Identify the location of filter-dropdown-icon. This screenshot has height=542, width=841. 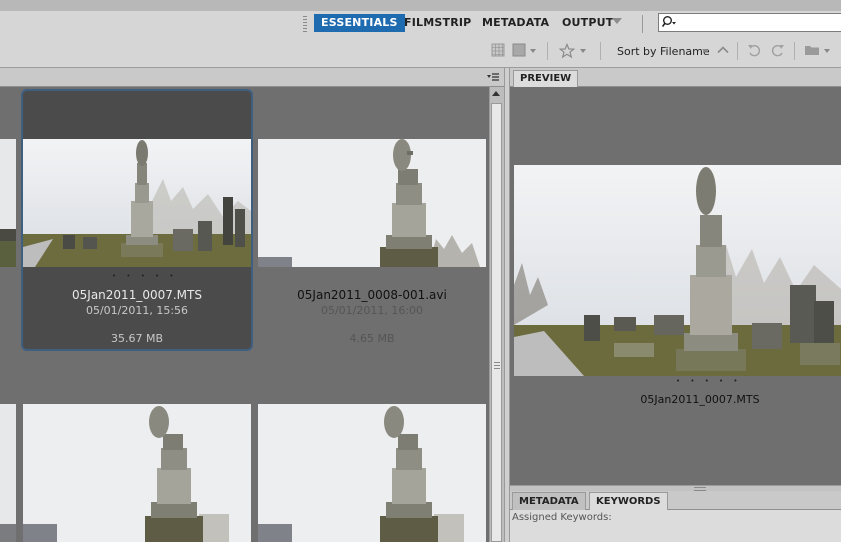
(583, 51).